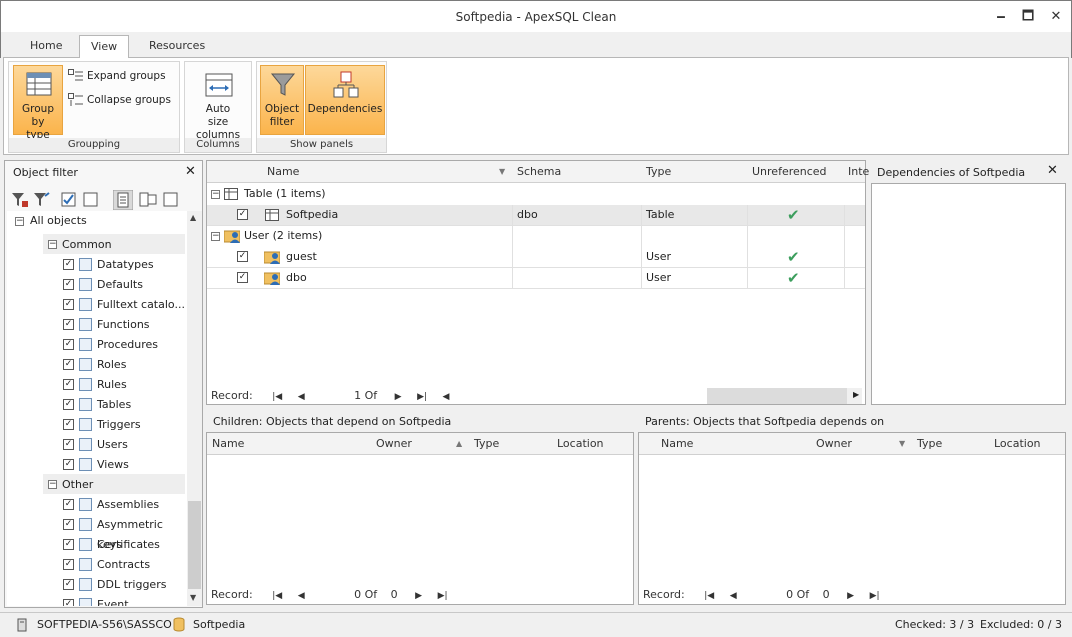 Image resolution: width=1072 pixels, height=637 pixels. What do you see at coordinates (113, 465) in the screenshot?
I see `tree-item: Views` at bounding box center [113, 465].